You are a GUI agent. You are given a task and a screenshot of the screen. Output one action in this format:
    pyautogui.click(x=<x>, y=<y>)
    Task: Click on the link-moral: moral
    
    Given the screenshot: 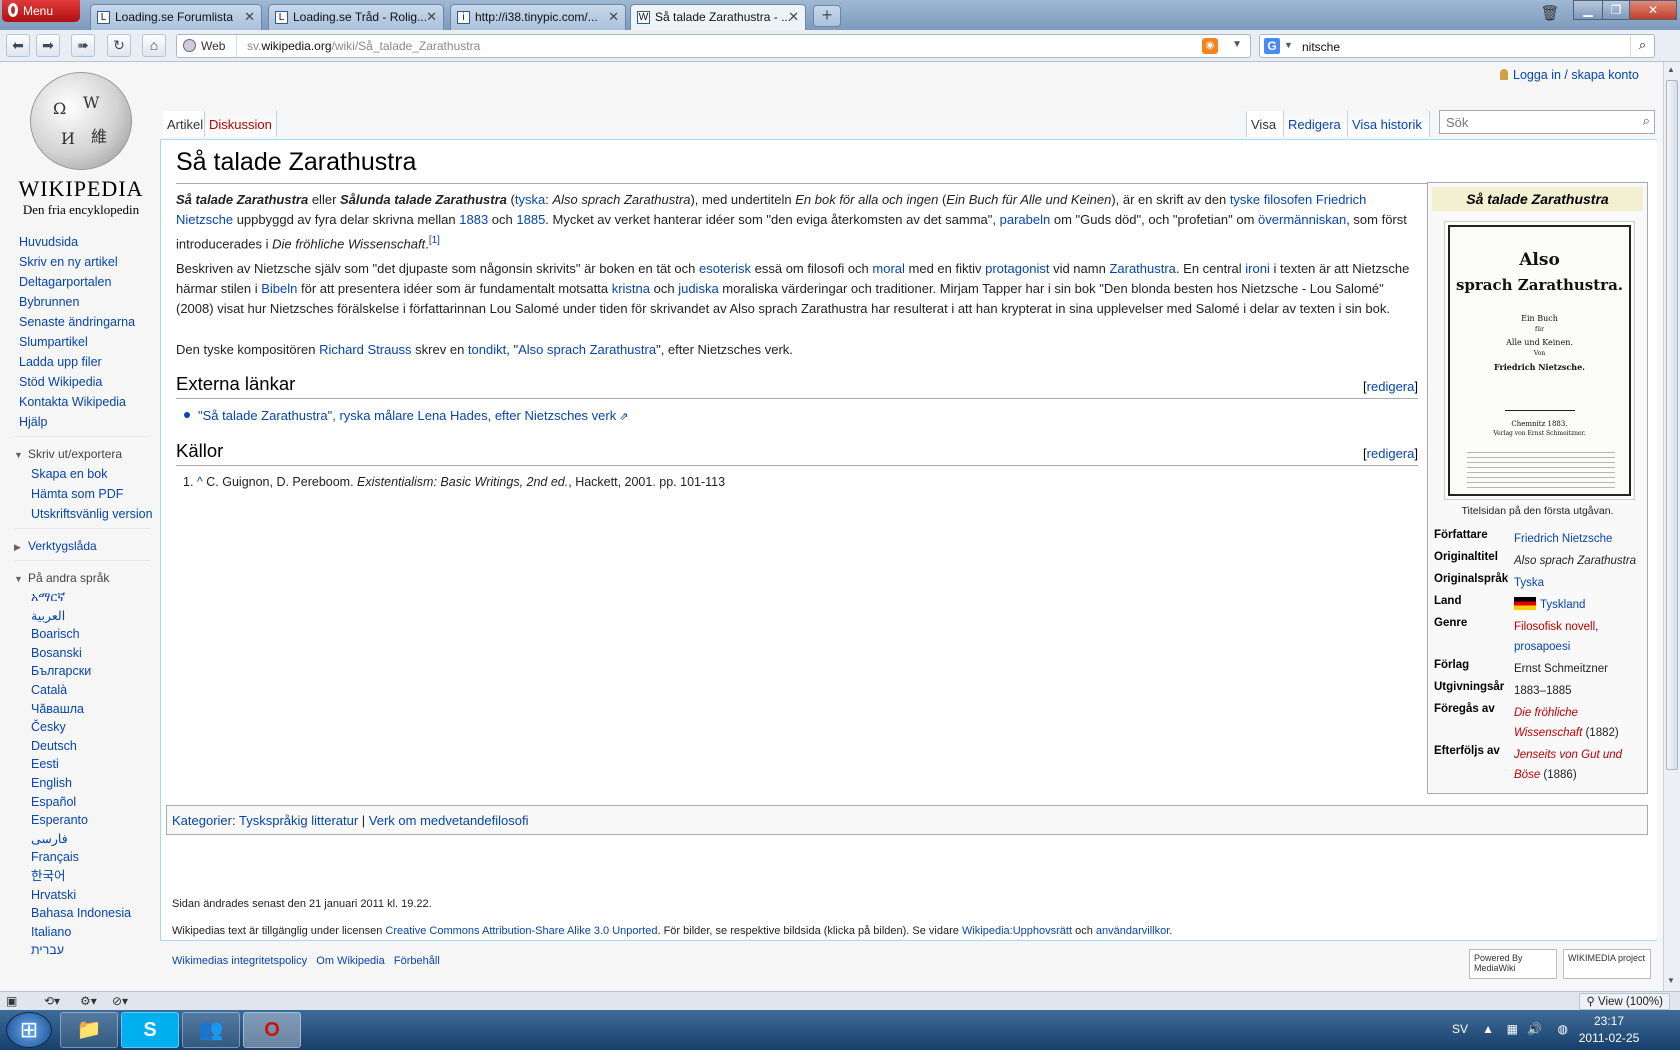 What is the action you would take?
    pyautogui.click(x=888, y=268)
    